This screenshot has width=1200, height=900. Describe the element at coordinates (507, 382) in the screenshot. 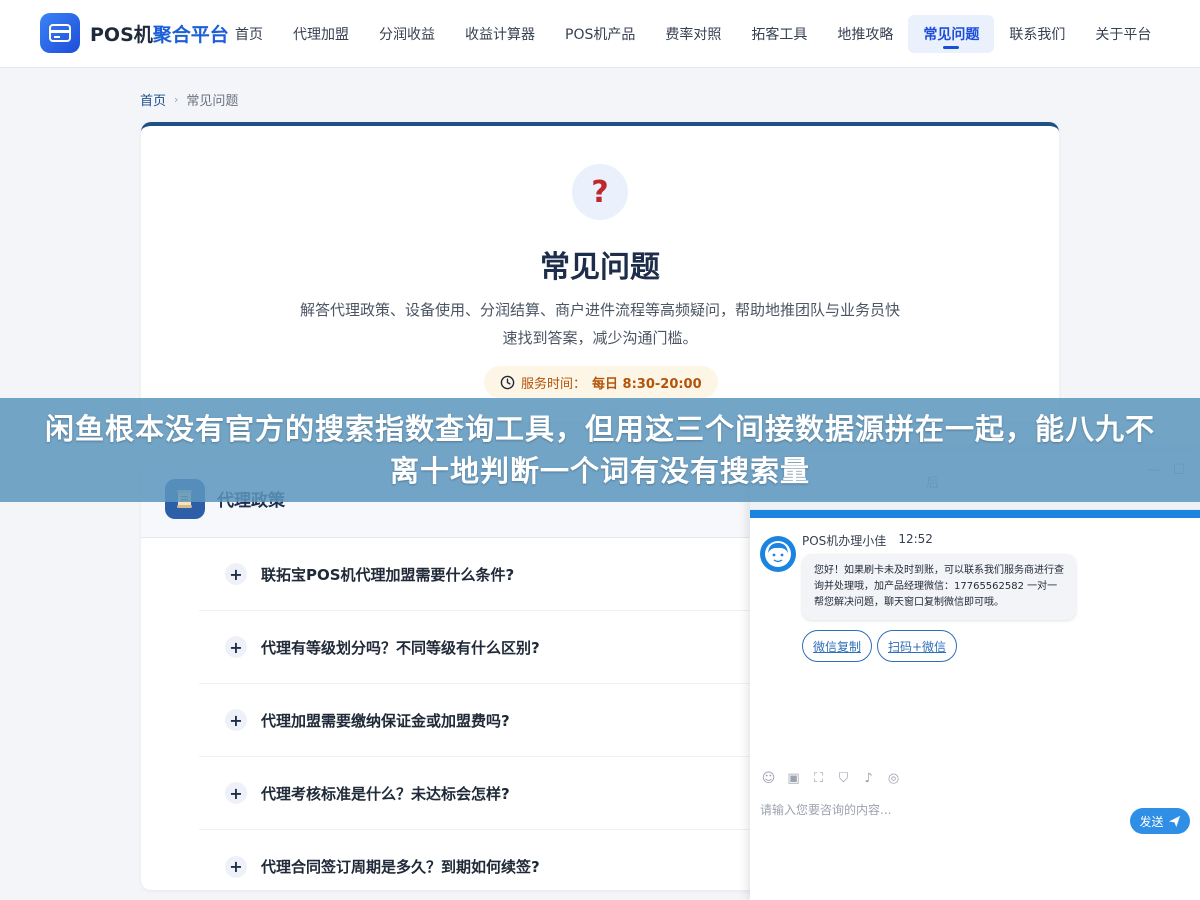

I see `clock-icon` at that location.